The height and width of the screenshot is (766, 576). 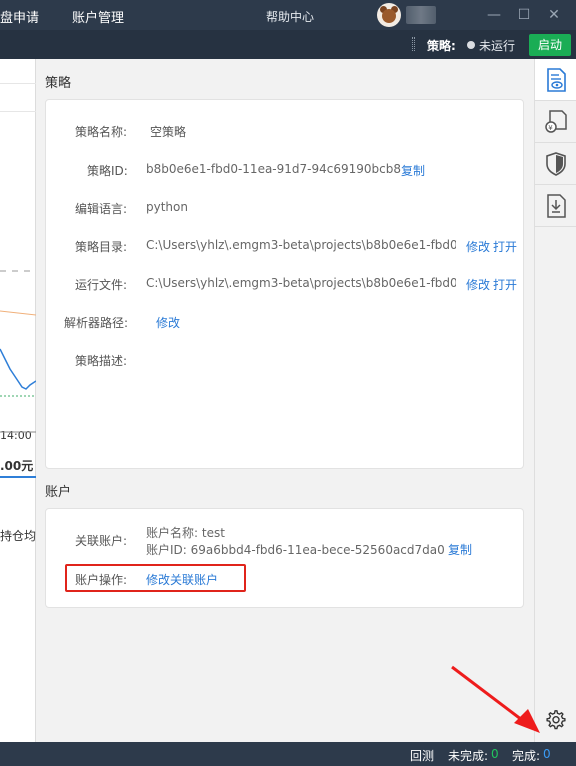 What do you see at coordinates (497, 46) in the screenshot?
I see `run-status-text: 未运行` at bounding box center [497, 46].